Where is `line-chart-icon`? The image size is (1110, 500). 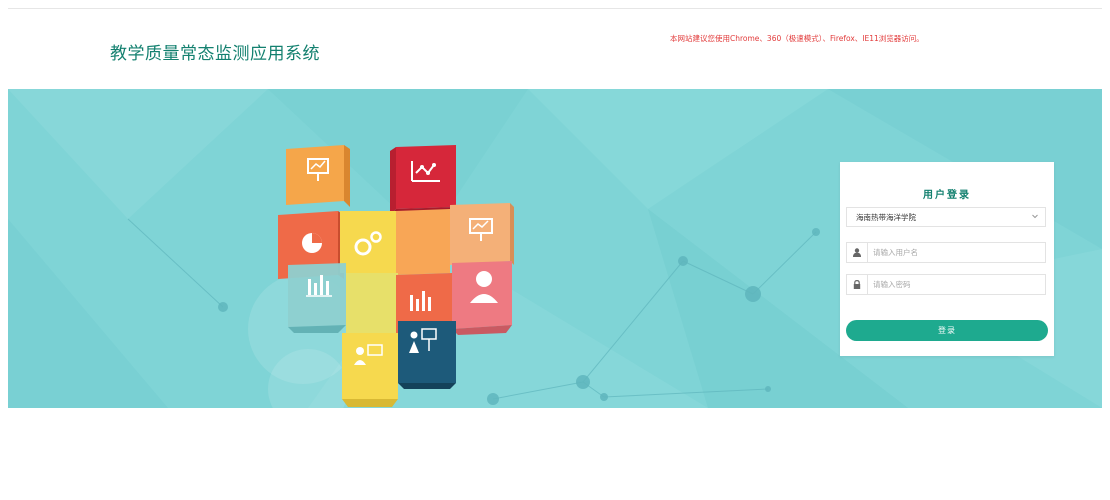
line-chart-icon is located at coordinates (423, 180).